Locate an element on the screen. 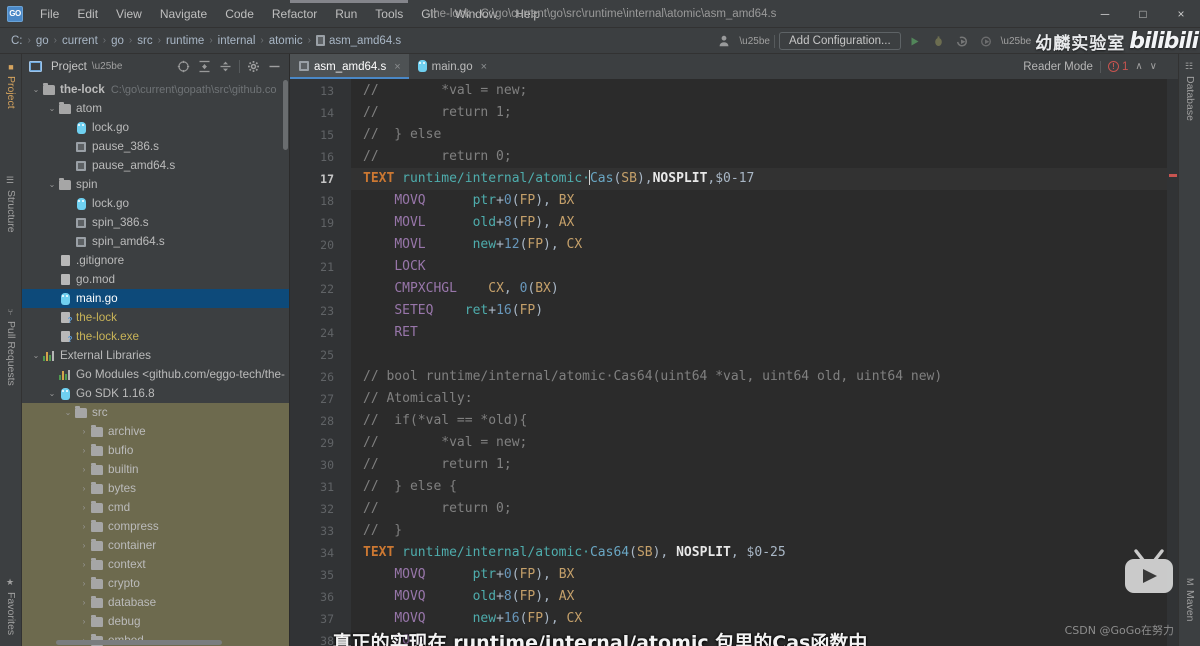 The height and width of the screenshot is (646, 1200). run-dropdown-chevron-icon: \u25be is located at coordinates (1016, 41).